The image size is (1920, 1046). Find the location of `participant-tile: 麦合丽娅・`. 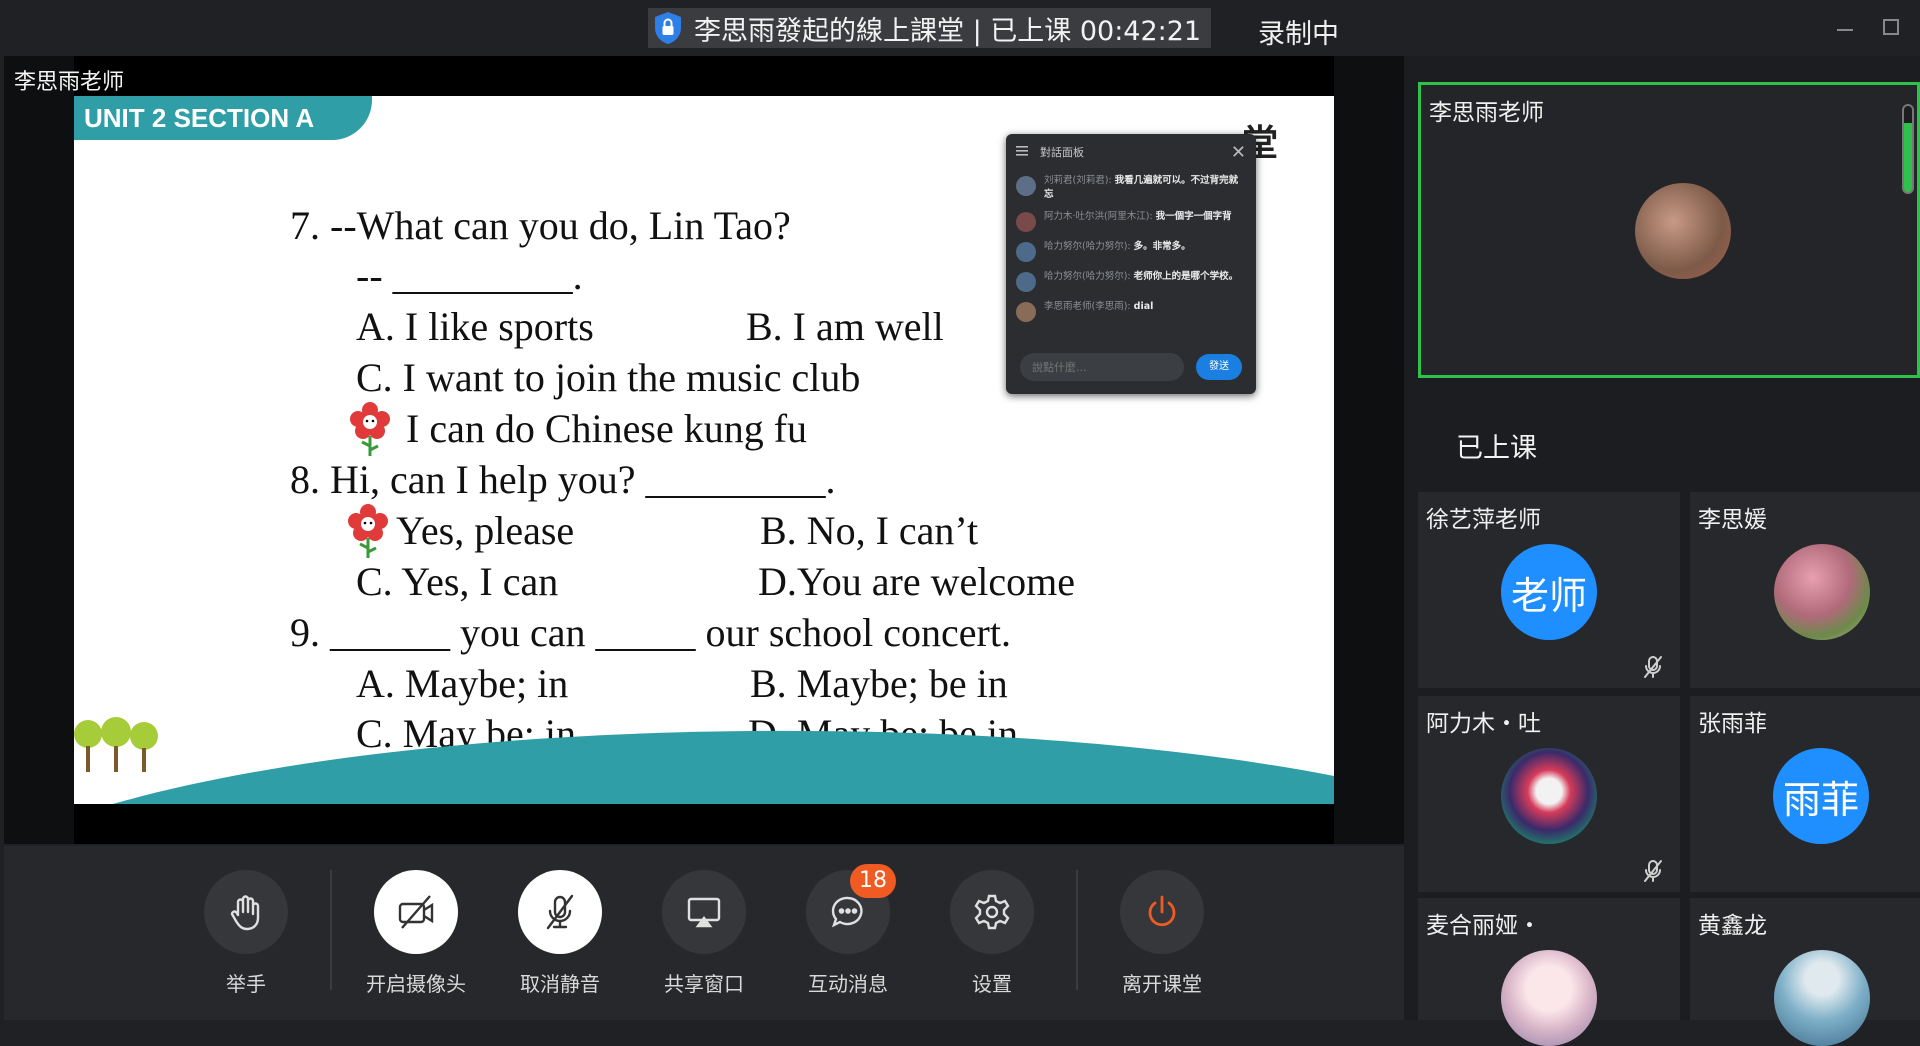

participant-tile: 麦合丽娅・ is located at coordinates (1549, 972).